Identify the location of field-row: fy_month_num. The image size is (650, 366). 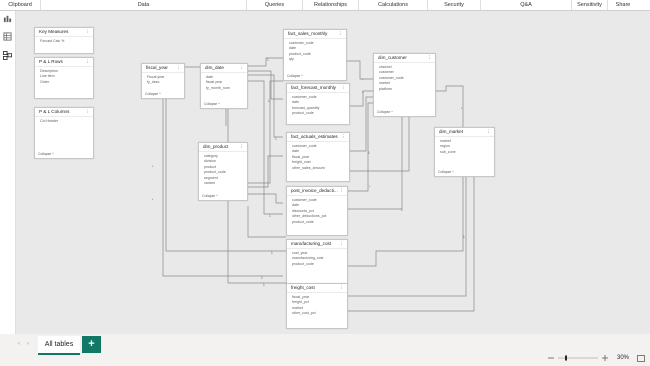
(226, 88).